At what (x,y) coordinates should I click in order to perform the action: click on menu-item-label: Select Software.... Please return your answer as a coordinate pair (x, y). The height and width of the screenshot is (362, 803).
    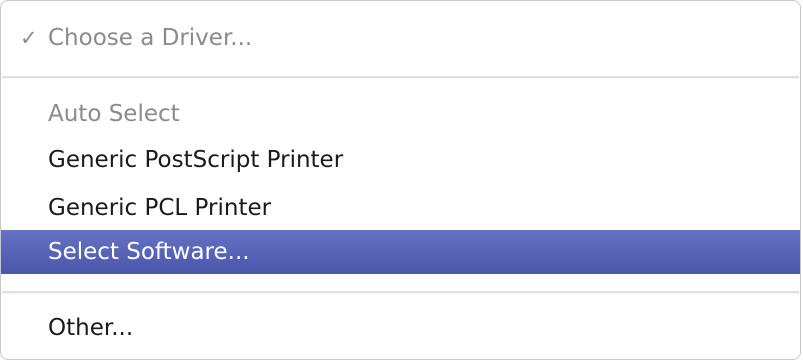
    Looking at the image, I should click on (149, 252).